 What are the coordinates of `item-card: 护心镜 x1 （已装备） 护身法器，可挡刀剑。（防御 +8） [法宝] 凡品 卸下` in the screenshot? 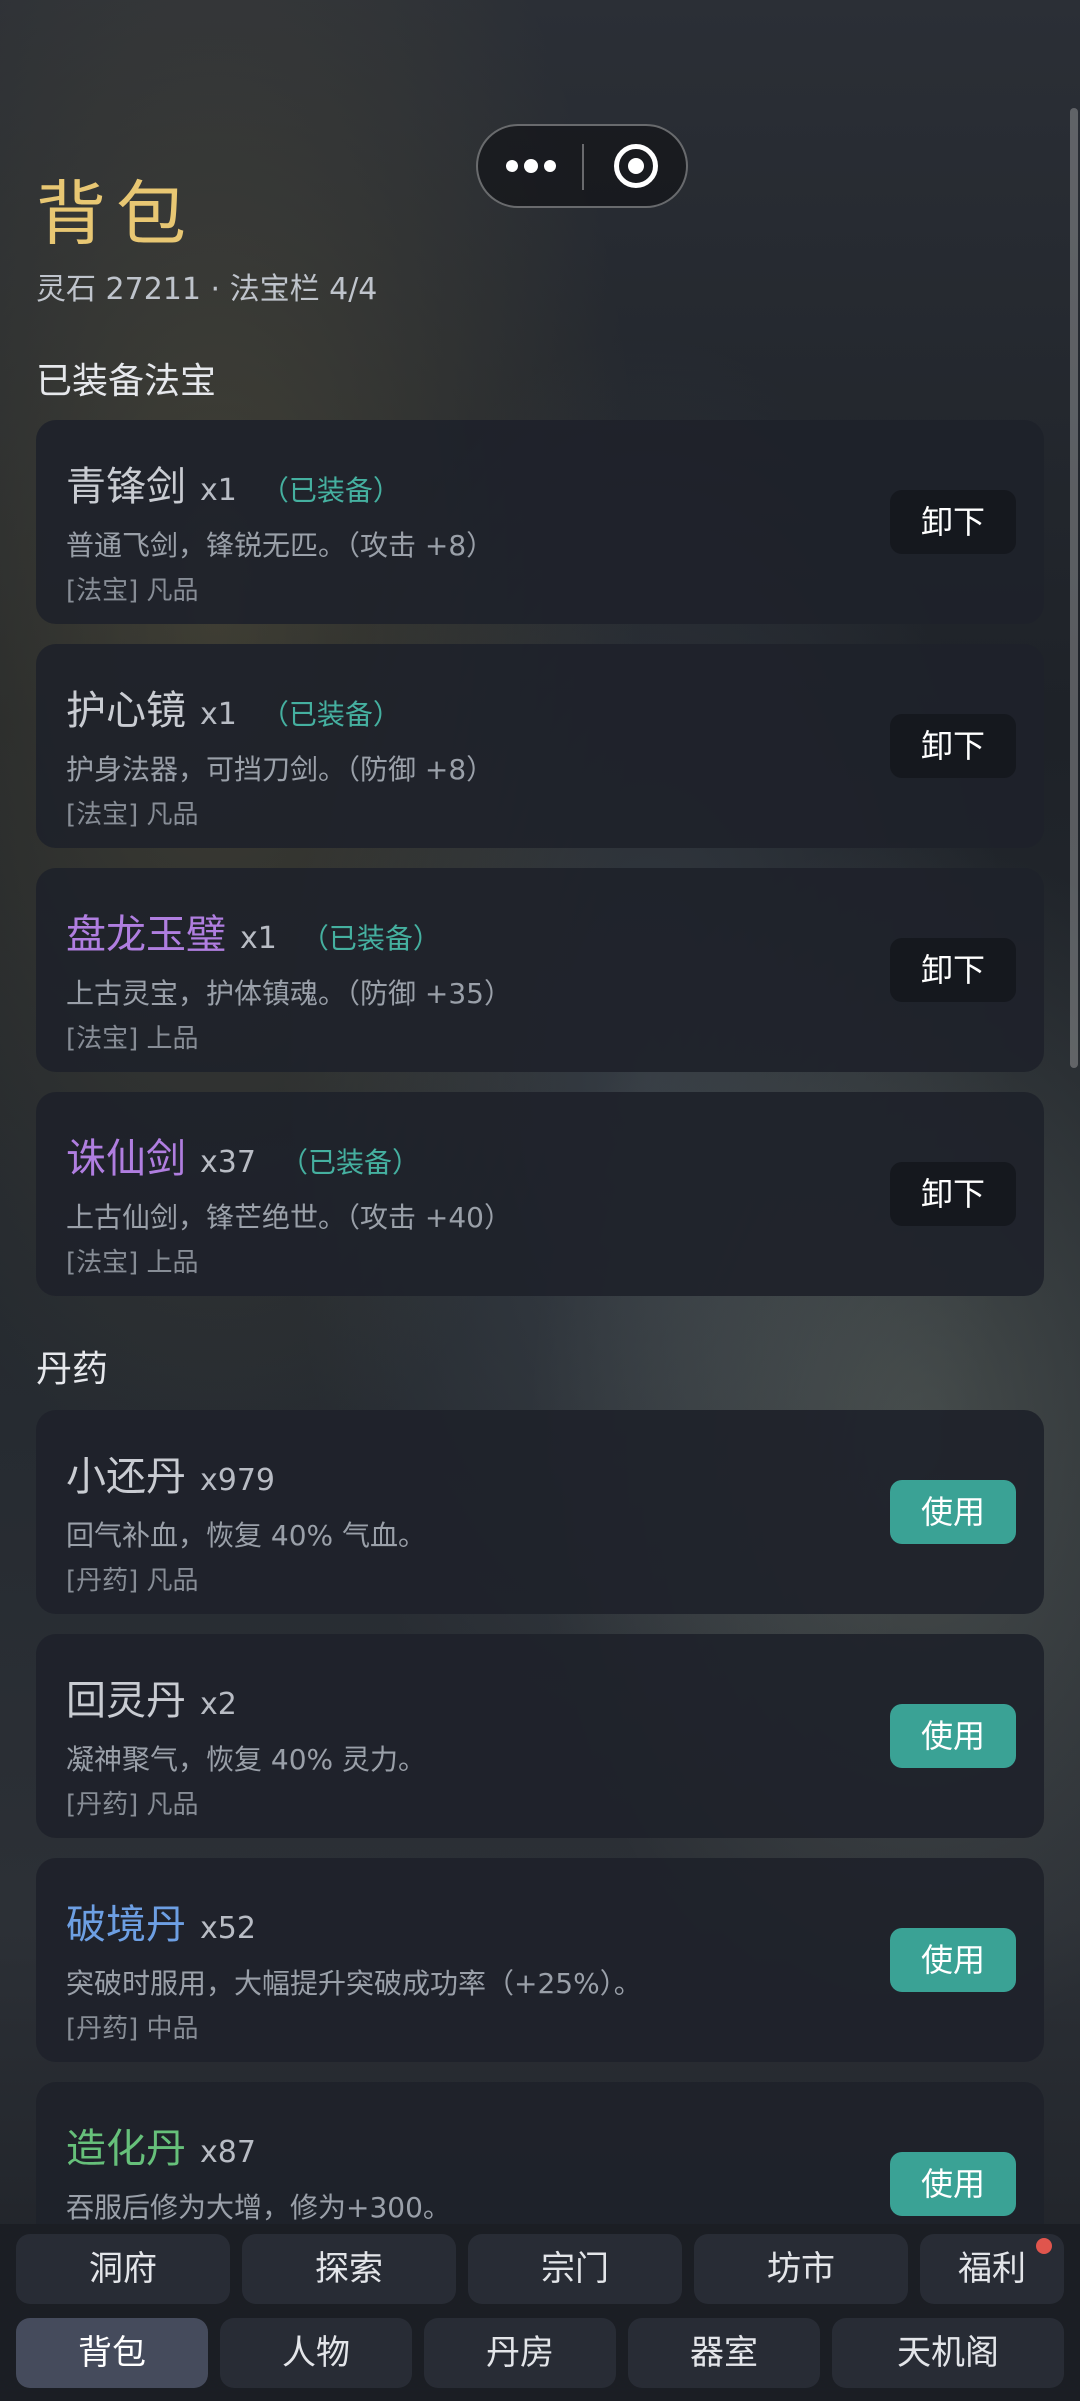 It's located at (540, 746).